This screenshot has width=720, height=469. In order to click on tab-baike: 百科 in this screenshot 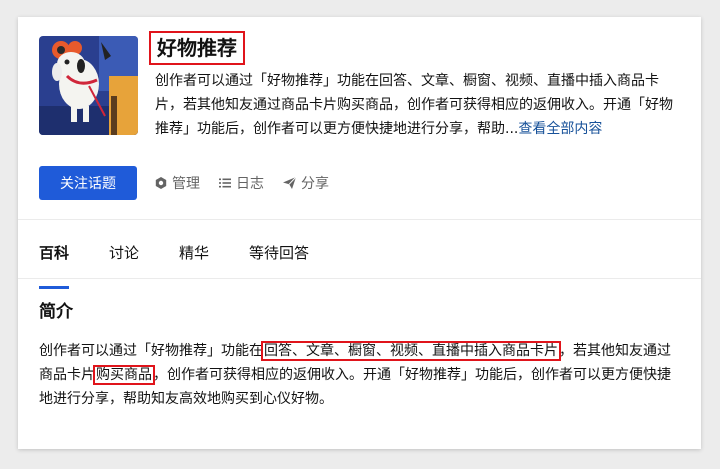, I will do `click(54, 264)`.